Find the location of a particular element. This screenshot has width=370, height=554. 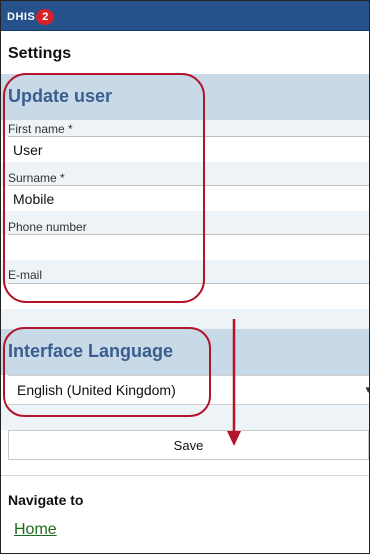

navigate-to-heading: Navigate to is located at coordinates (46, 500).